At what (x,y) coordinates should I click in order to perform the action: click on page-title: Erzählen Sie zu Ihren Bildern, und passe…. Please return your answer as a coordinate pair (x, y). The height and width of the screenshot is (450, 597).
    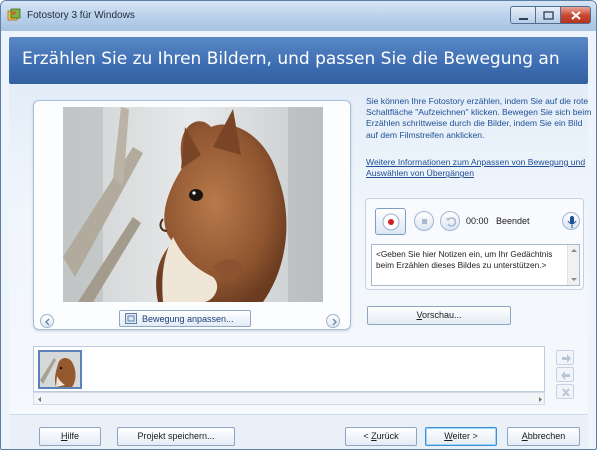
    Looking at the image, I should click on (291, 59).